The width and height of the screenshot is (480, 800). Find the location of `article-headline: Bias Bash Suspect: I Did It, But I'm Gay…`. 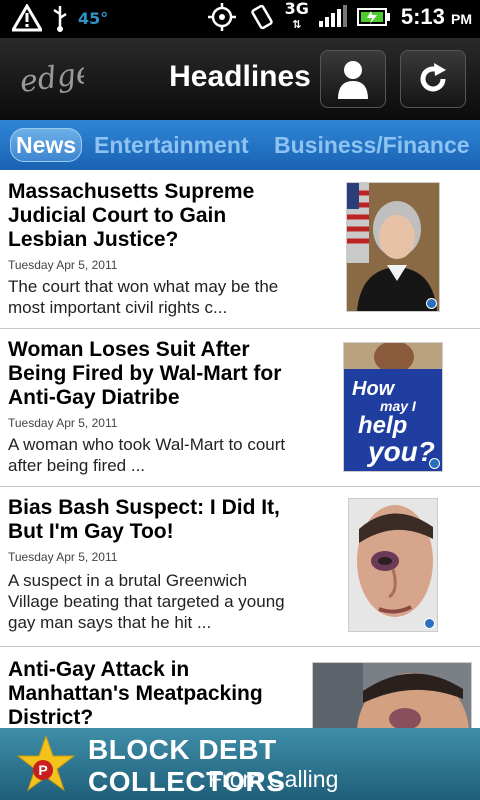

article-headline: Bias Bash Suspect: I Did It, But I'm Gay… is located at coordinates (153, 520).